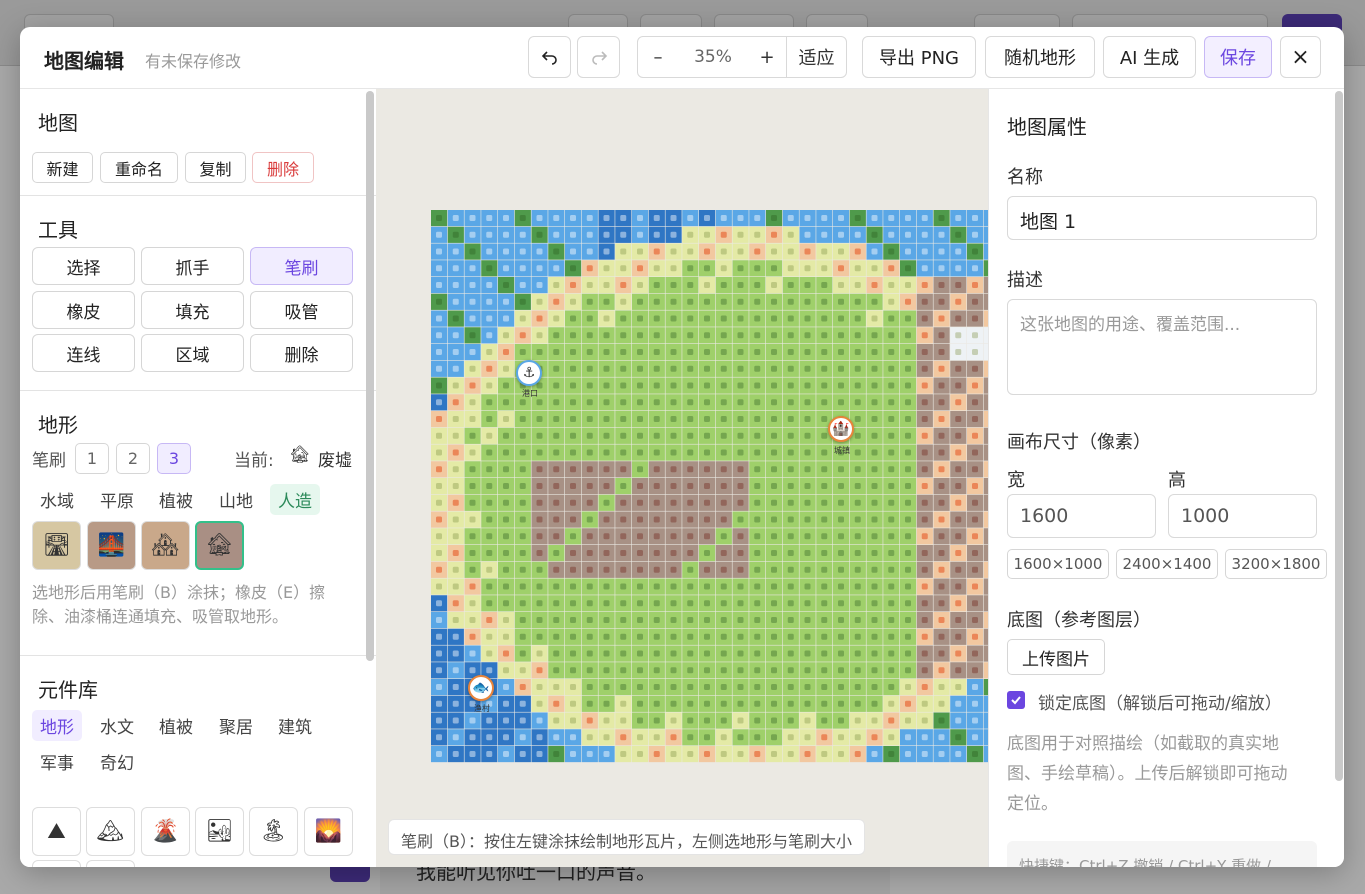 The width and height of the screenshot is (1365, 894). What do you see at coordinates (301, 310) in the screenshot?
I see `tool-eyedropper: 吸管` at bounding box center [301, 310].